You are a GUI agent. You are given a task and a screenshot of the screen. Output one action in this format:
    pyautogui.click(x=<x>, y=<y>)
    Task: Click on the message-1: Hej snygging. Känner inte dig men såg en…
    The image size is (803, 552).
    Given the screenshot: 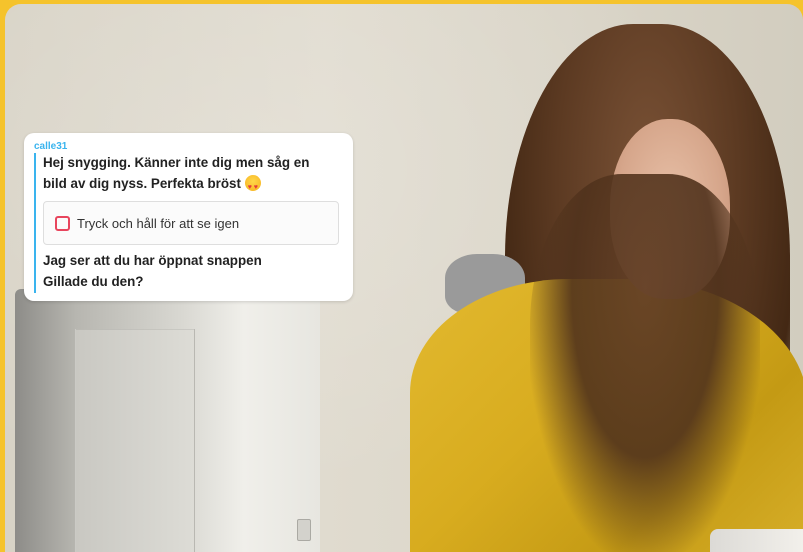 What is the action you would take?
    pyautogui.click(x=193, y=175)
    